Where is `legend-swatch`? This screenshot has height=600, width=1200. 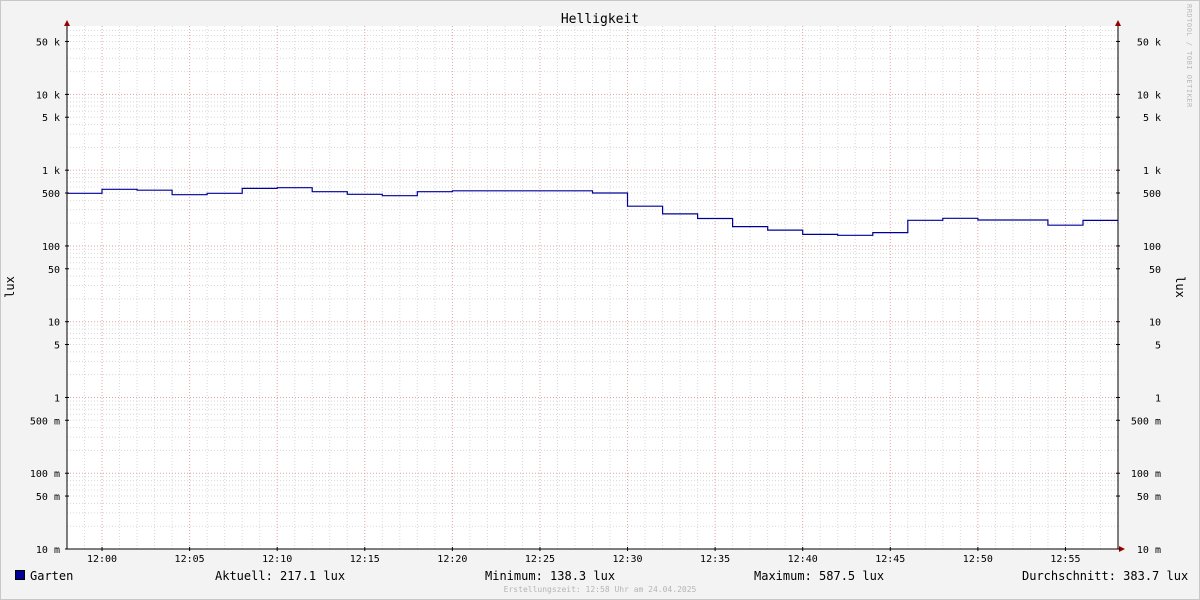 legend-swatch is located at coordinates (20, 575).